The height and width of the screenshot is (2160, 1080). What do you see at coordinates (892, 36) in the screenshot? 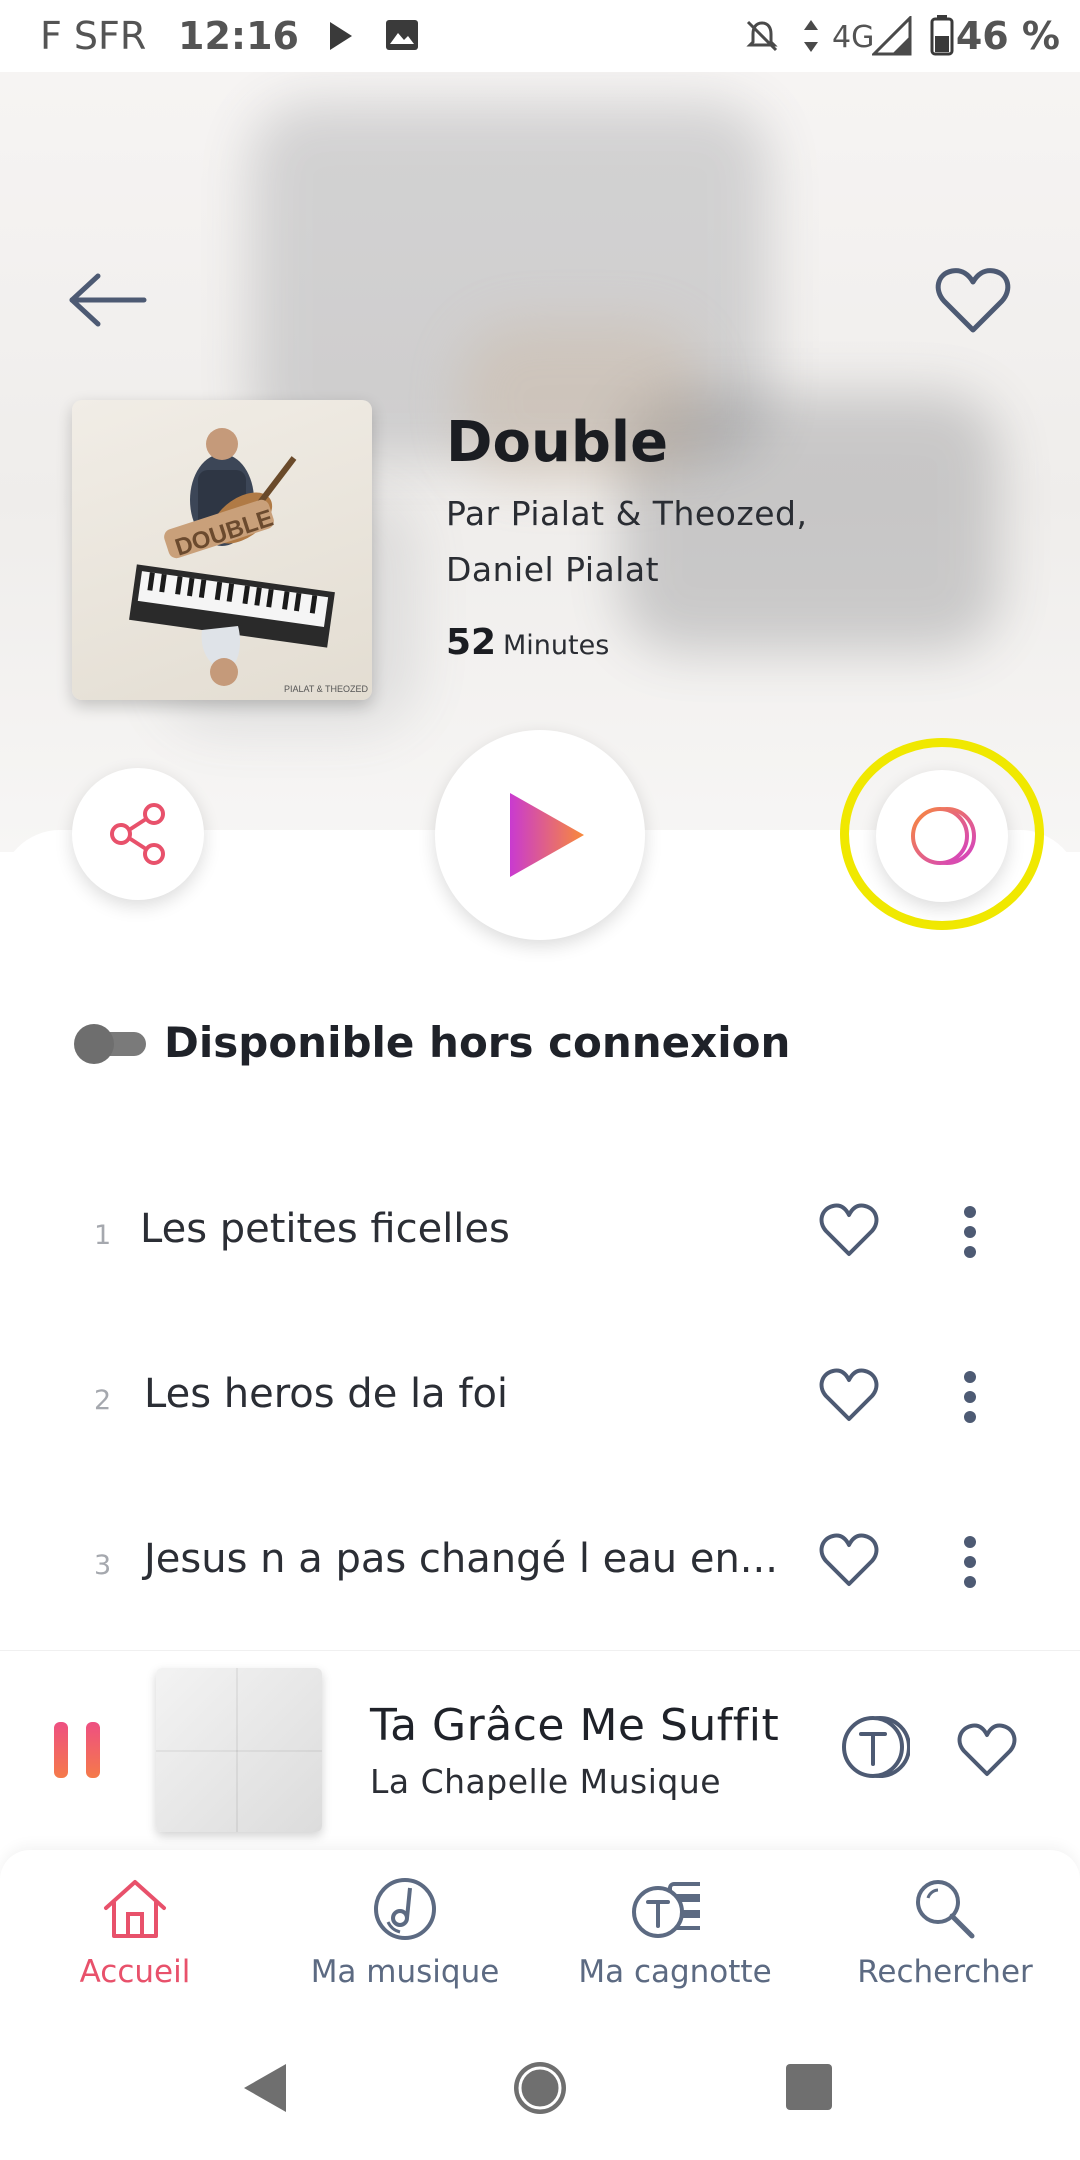
I see `signal-icon` at bounding box center [892, 36].